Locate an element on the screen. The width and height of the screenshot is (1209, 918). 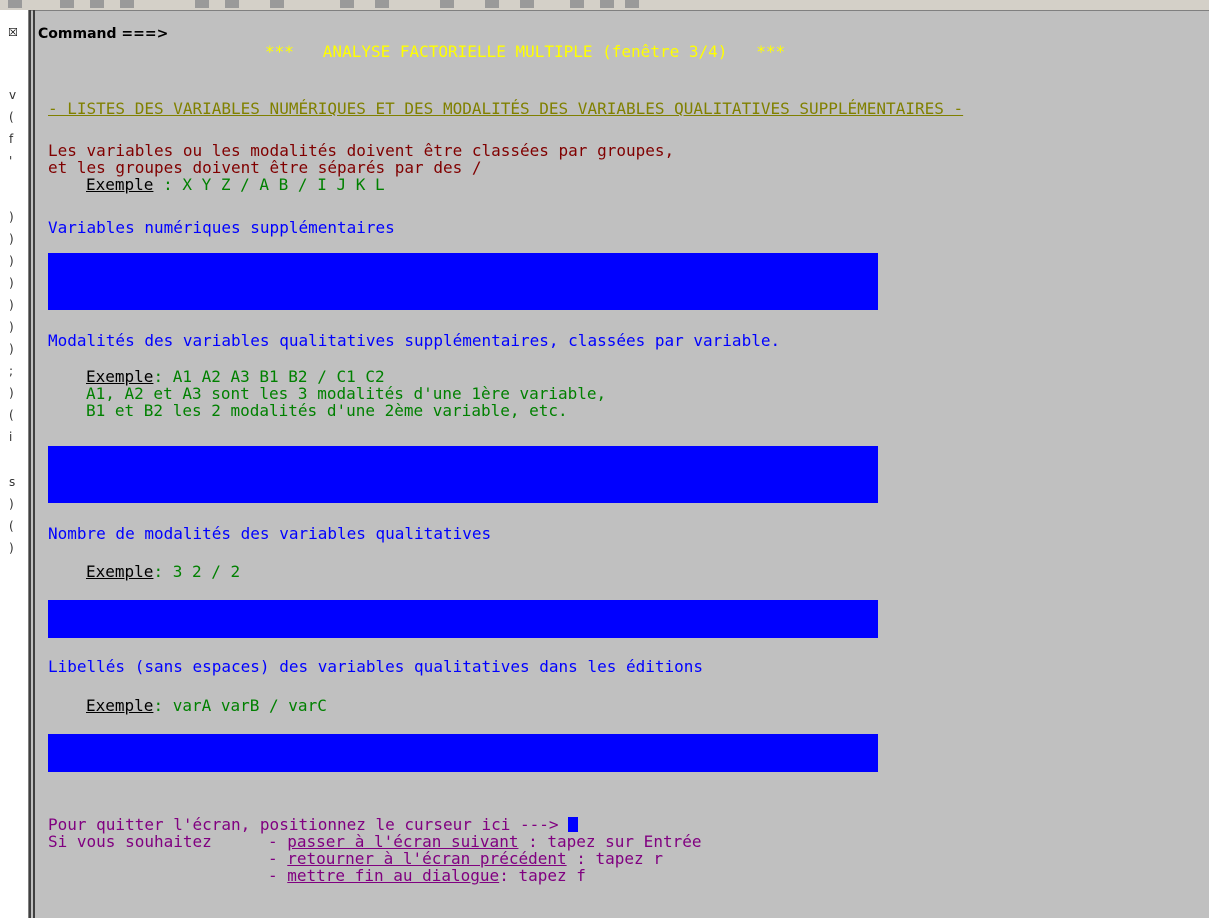
side-panel: ☒ v ( f ' ) ) ) ) ) ) ) ; ) ( i s ) ( ) is located at coordinates (14, 464).